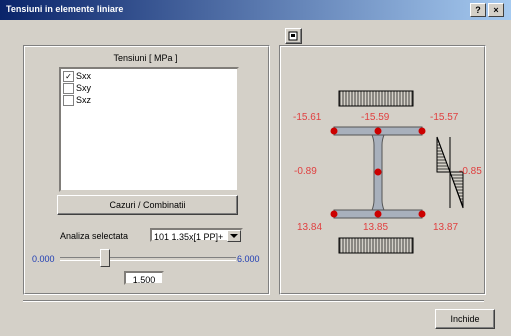 The width and height of the screenshot is (511, 336). Describe the element at coordinates (253, 301) in the screenshot. I see `separator` at that location.